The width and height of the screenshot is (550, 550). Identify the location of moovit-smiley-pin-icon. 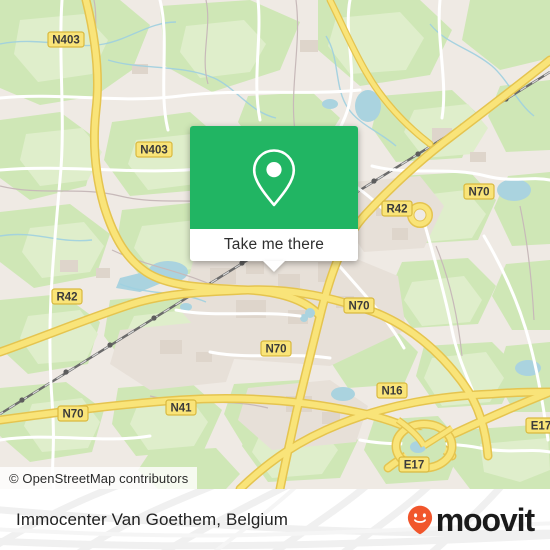
(419, 519).